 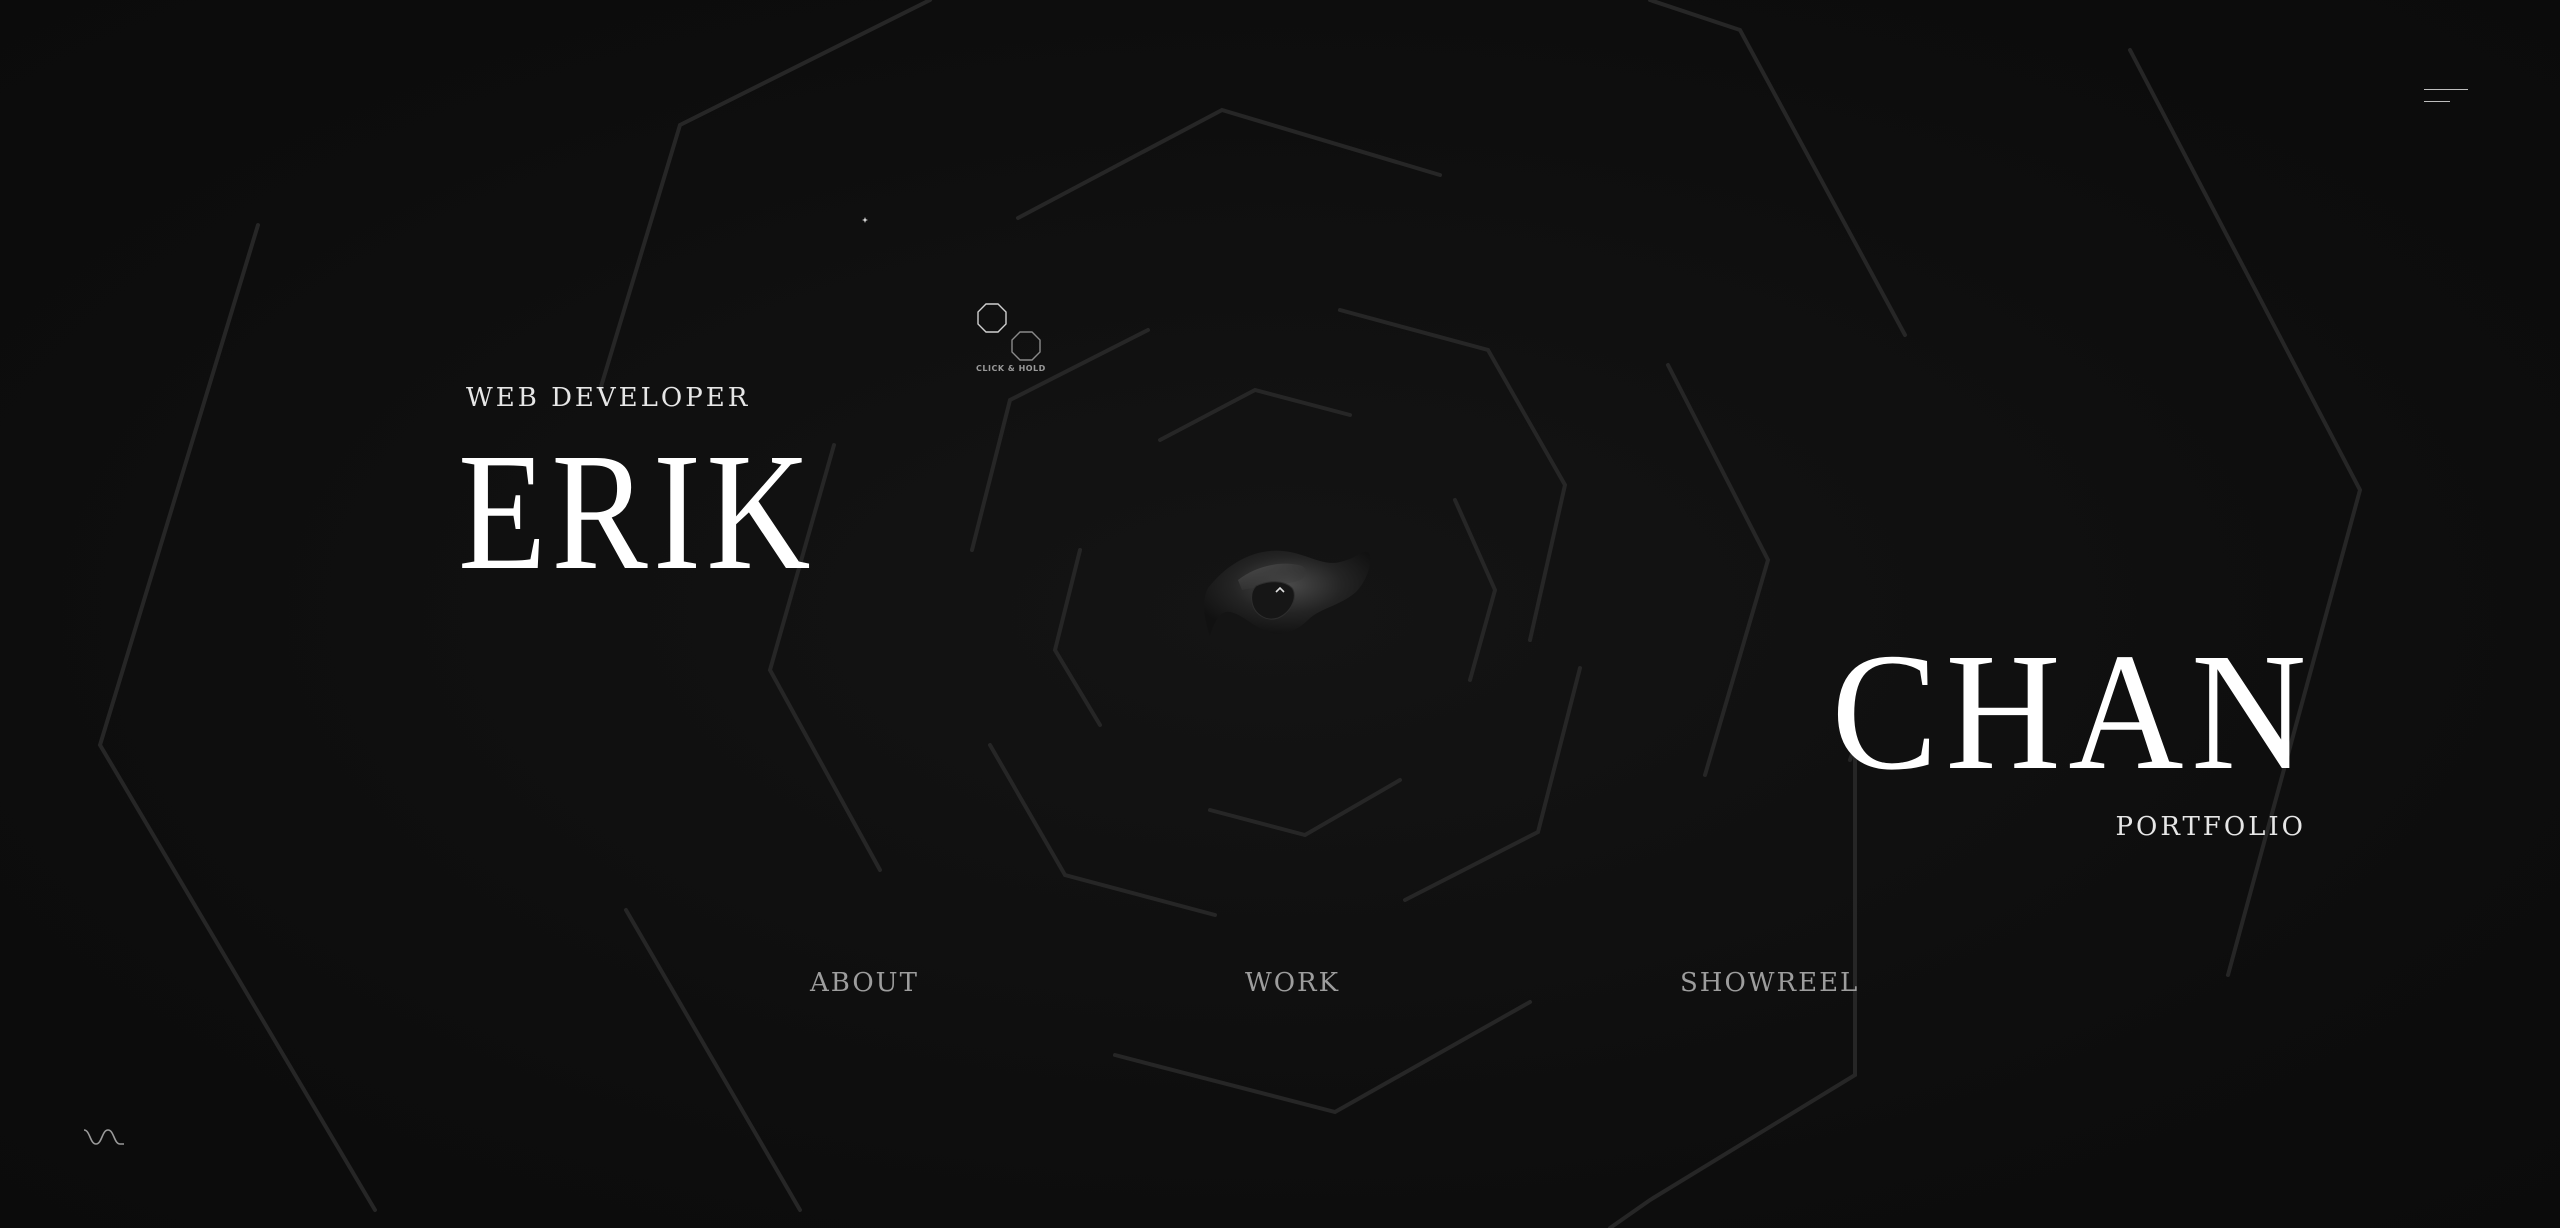 What do you see at coordinates (1292, 983) in the screenshot?
I see `nav-work-link: WORK` at bounding box center [1292, 983].